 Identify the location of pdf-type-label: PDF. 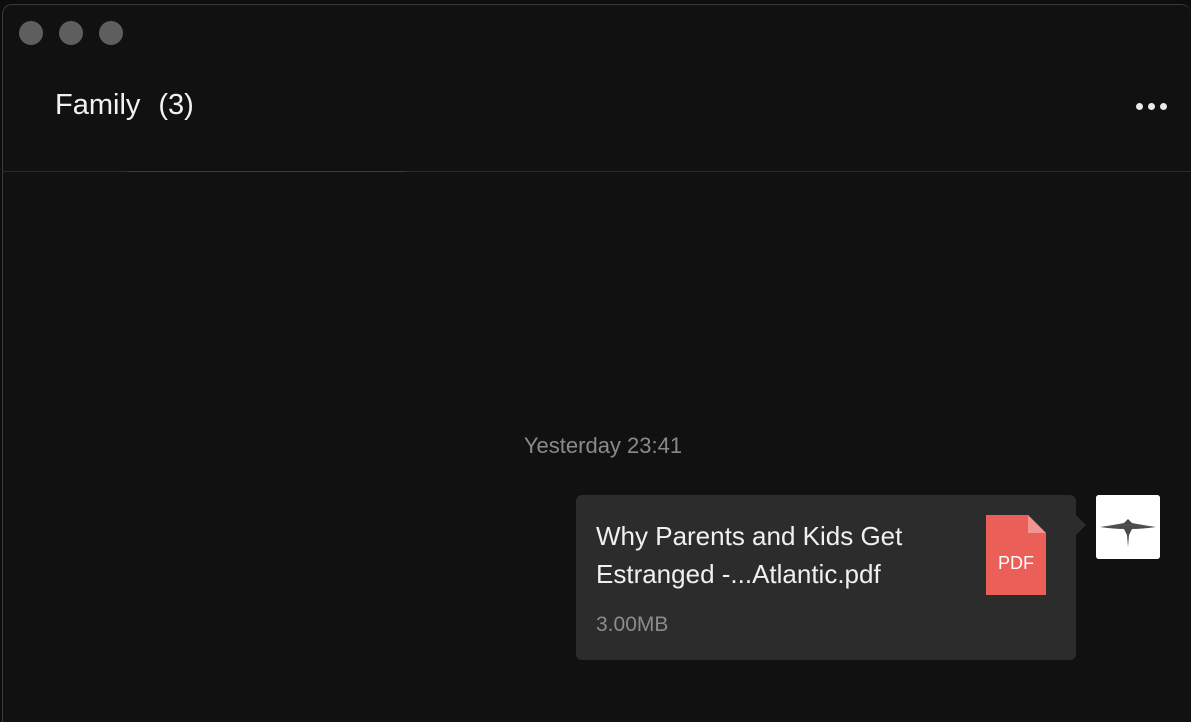
(1016, 563).